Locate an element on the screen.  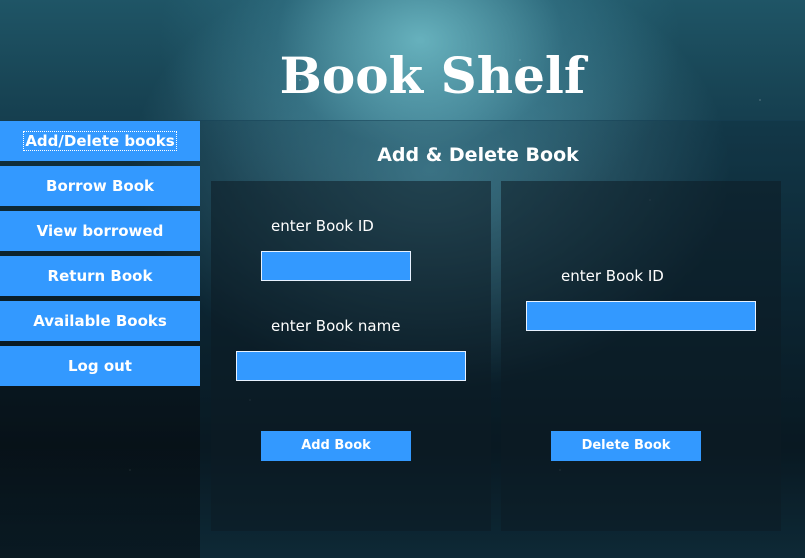
sidebar-item-log-out: Log out is located at coordinates (100, 366).